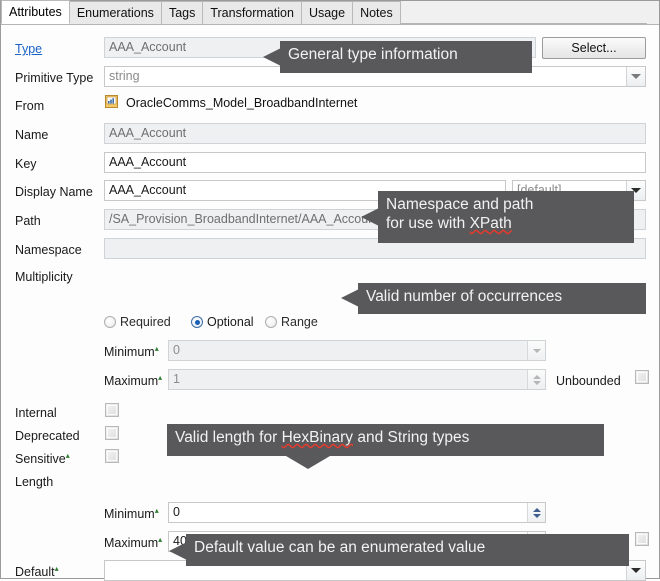 Image resolution: width=660 pixels, height=581 pixels. I want to click on callout-namespace-path: Namespace and path for use with XPath, so click(506, 217).